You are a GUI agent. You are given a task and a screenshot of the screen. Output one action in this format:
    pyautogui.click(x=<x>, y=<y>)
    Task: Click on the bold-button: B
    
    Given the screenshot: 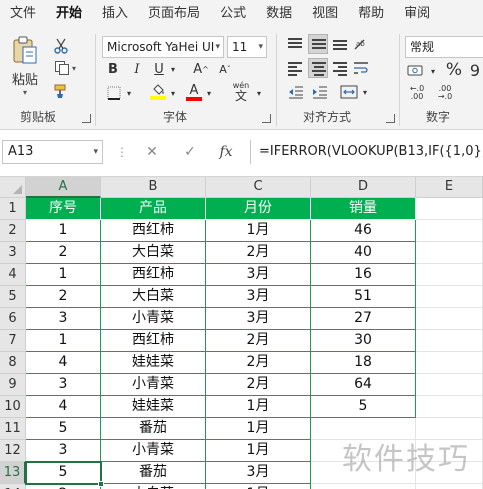 What is the action you would take?
    pyautogui.click(x=113, y=69)
    